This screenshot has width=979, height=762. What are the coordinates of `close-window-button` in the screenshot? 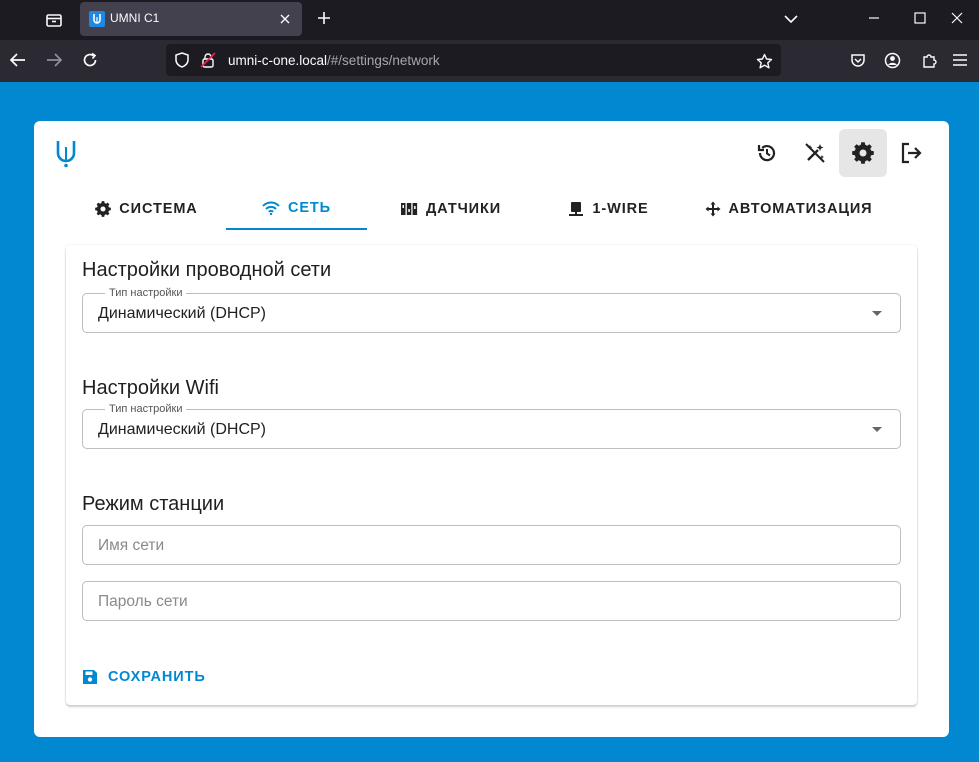 It's located at (957, 18).